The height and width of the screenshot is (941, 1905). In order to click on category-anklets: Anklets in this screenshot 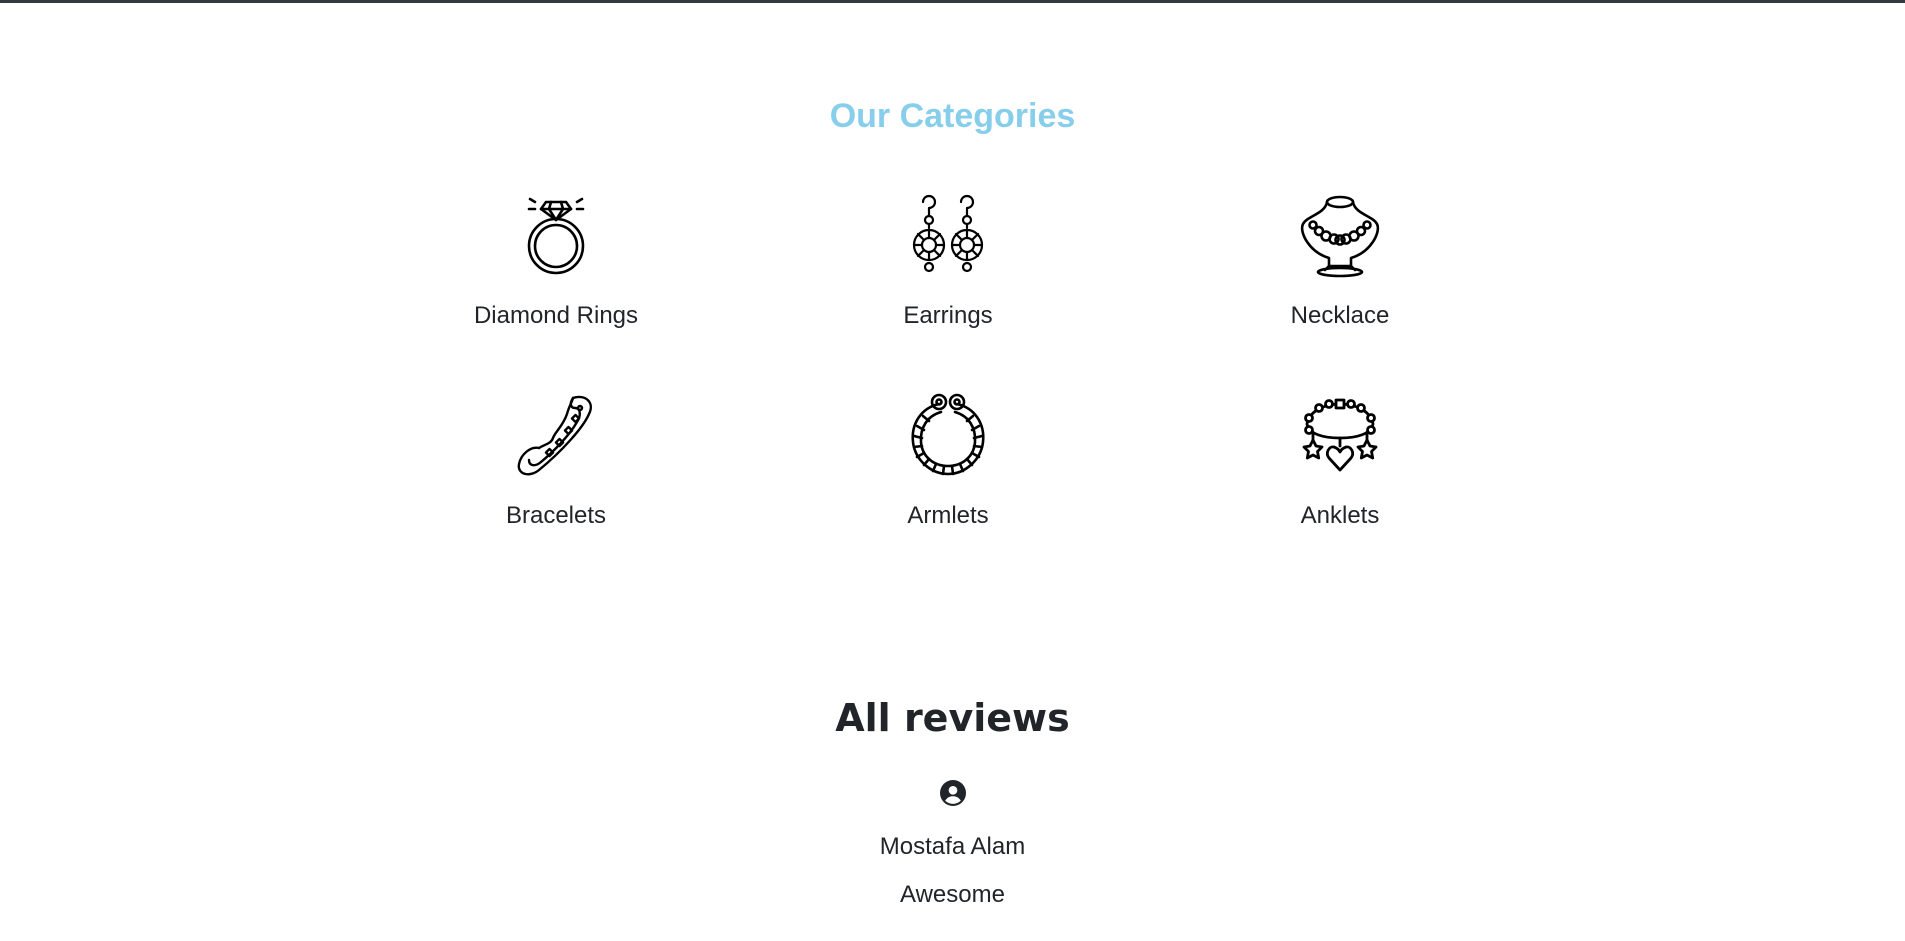, I will do `click(1340, 490)`.